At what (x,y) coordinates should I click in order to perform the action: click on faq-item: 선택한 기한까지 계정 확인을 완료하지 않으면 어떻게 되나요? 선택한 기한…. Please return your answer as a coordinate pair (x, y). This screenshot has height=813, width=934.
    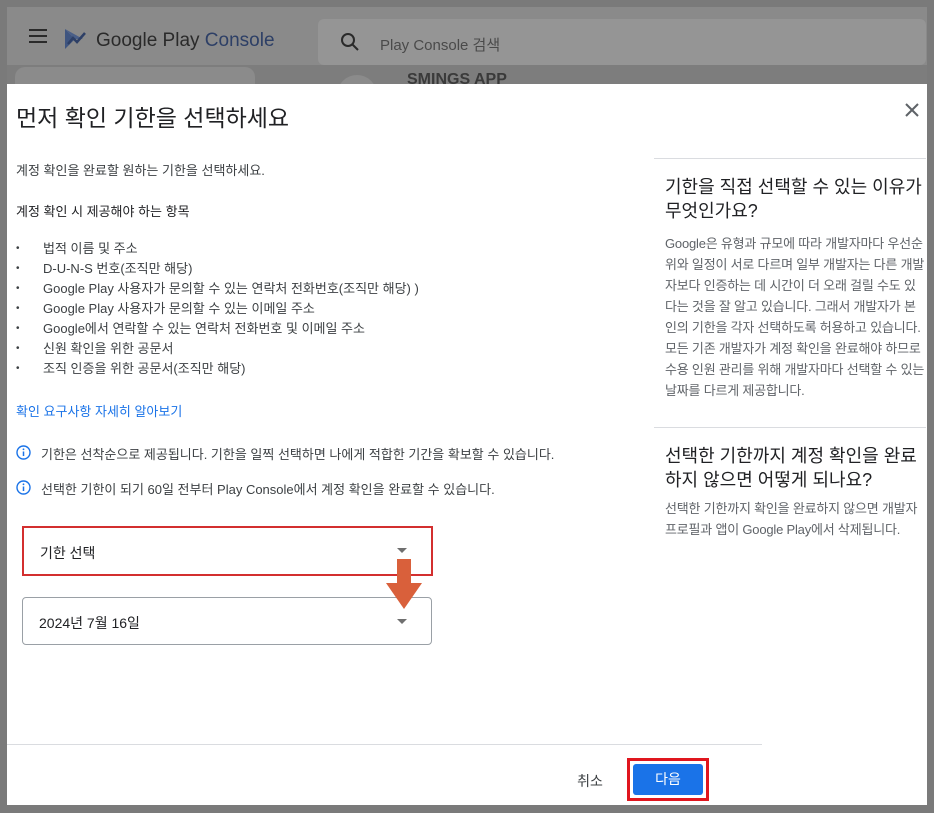
    Looking at the image, I should click on (790, 482).